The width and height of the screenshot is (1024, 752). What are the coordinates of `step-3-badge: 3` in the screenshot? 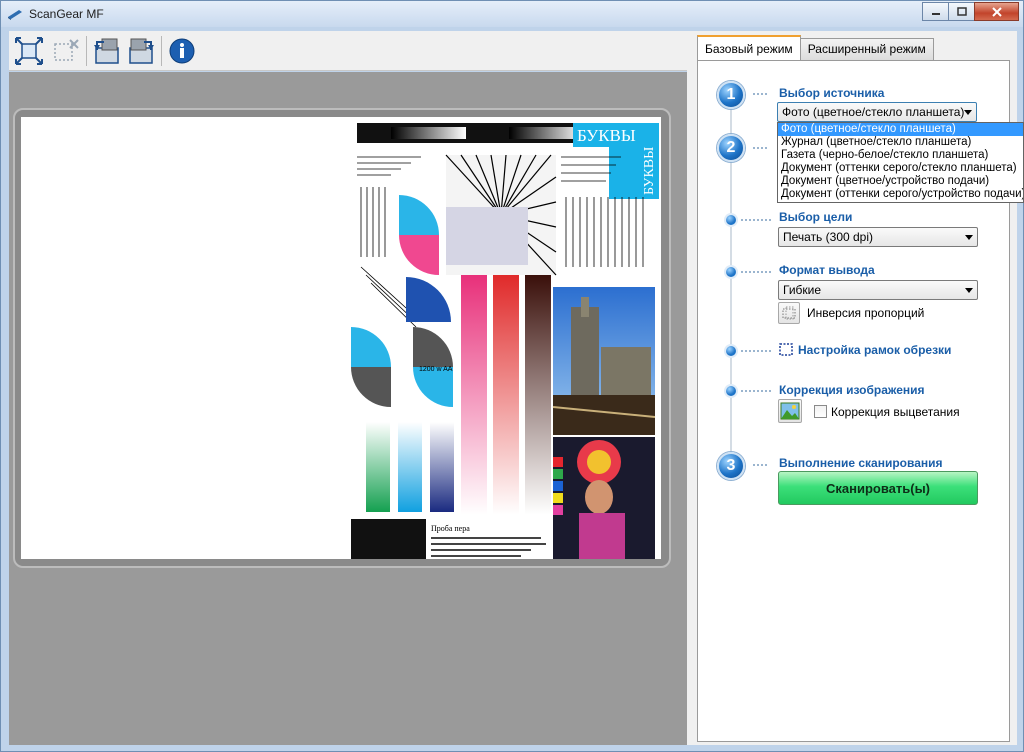 It's located at (731, 466).